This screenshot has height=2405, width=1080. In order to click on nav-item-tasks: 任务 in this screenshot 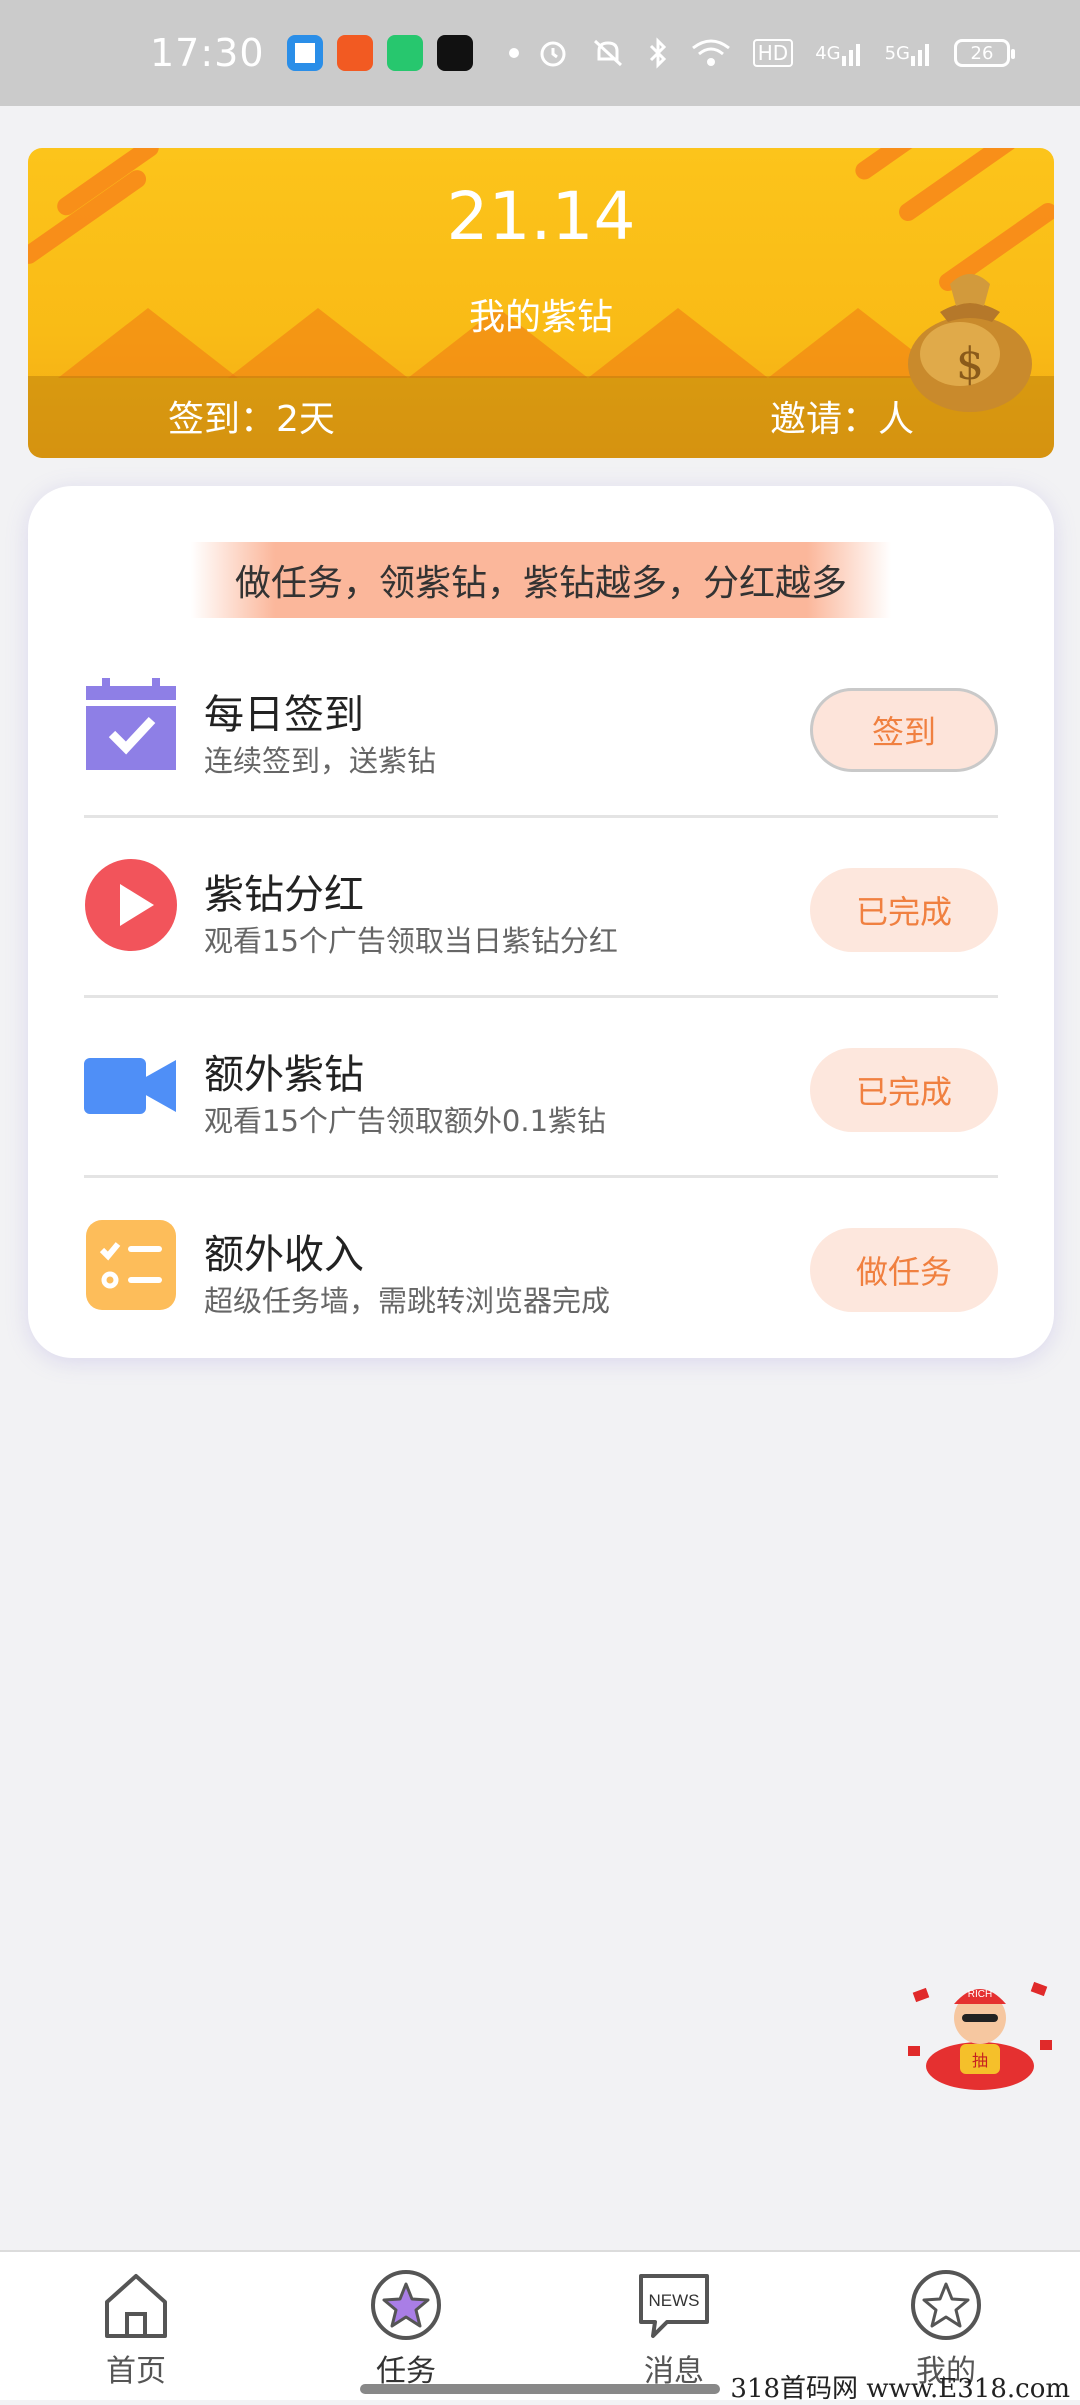, I will do `click(406, 2329)`.